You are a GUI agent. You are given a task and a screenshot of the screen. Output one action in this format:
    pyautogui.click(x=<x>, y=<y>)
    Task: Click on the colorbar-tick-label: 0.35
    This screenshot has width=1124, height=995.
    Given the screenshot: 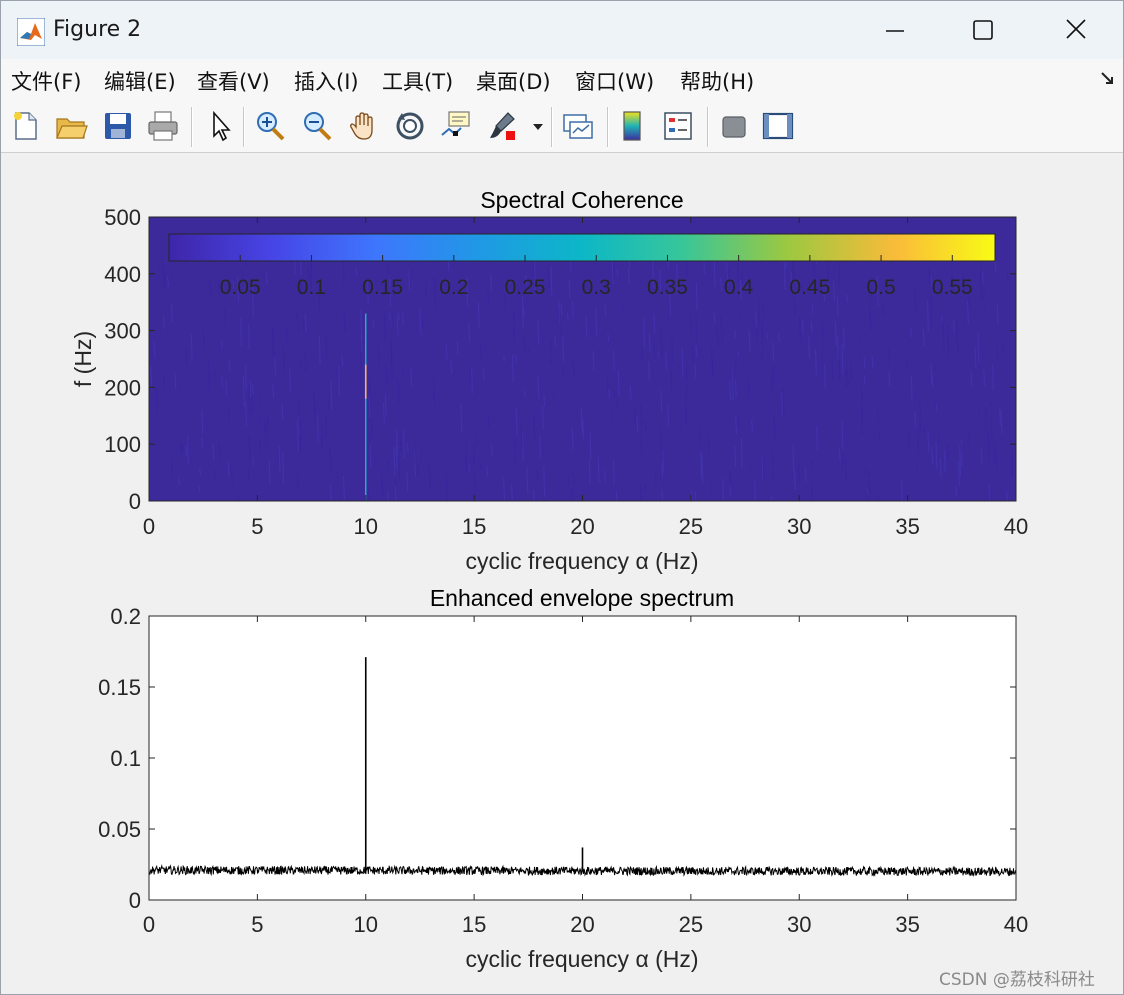 What is the action you would take?
    pyautogui.click(x=667, y=287)
    